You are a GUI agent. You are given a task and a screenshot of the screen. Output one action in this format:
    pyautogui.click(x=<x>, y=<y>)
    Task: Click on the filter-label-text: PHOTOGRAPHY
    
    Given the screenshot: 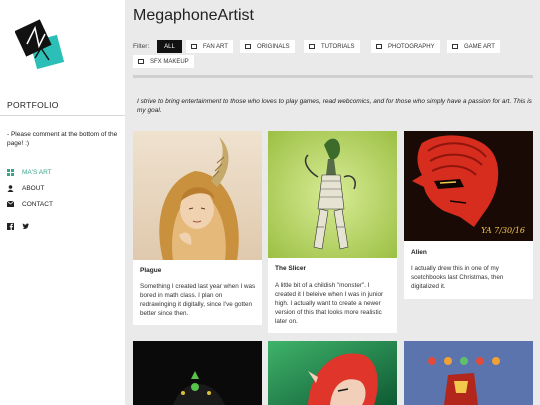 What is the action you would take?
    pyautogui.click(x=411, y=46)
    